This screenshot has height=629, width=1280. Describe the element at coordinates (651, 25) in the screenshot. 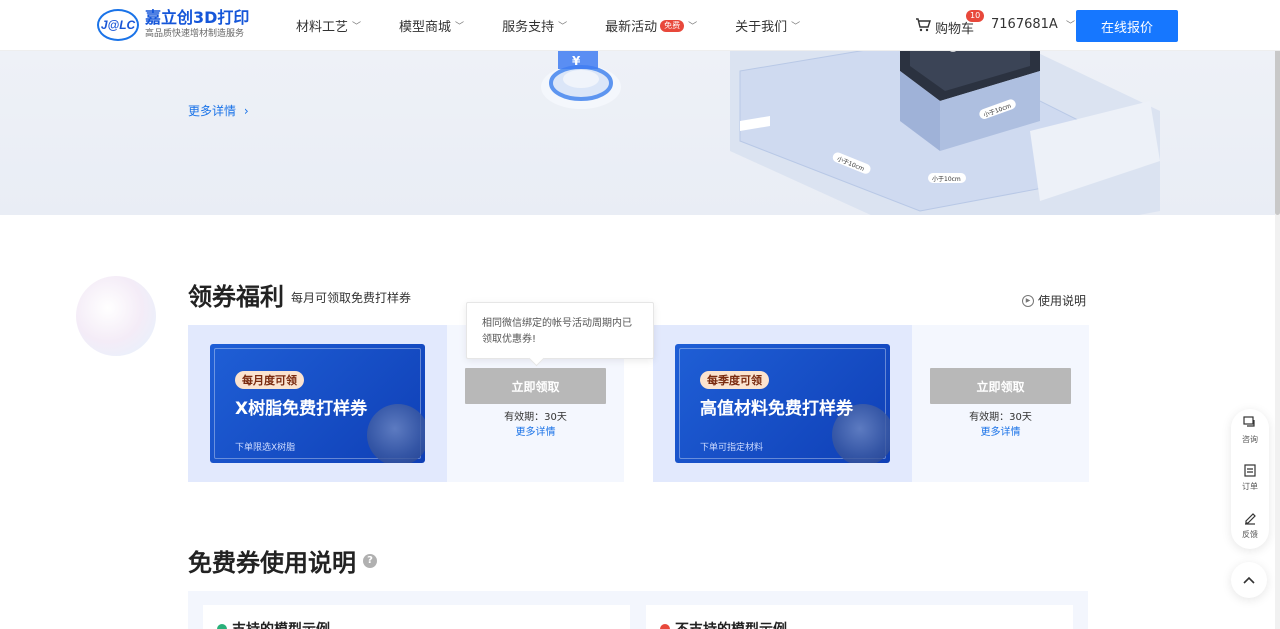

I see `nav-item-activities: 最新活动 免费 ﹀` at that location.